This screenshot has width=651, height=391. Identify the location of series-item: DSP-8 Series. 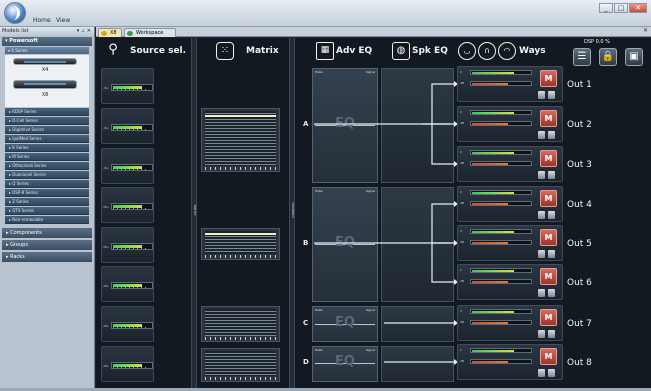
(47, 193).